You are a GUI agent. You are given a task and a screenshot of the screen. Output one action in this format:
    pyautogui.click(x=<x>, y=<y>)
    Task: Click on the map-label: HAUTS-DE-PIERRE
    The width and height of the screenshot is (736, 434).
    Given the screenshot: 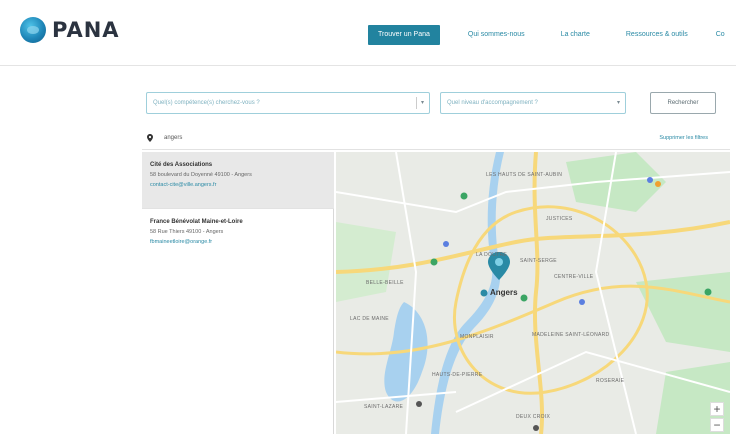 What is the action you would take?
    pyautogui.click(x=457, y=375)
    